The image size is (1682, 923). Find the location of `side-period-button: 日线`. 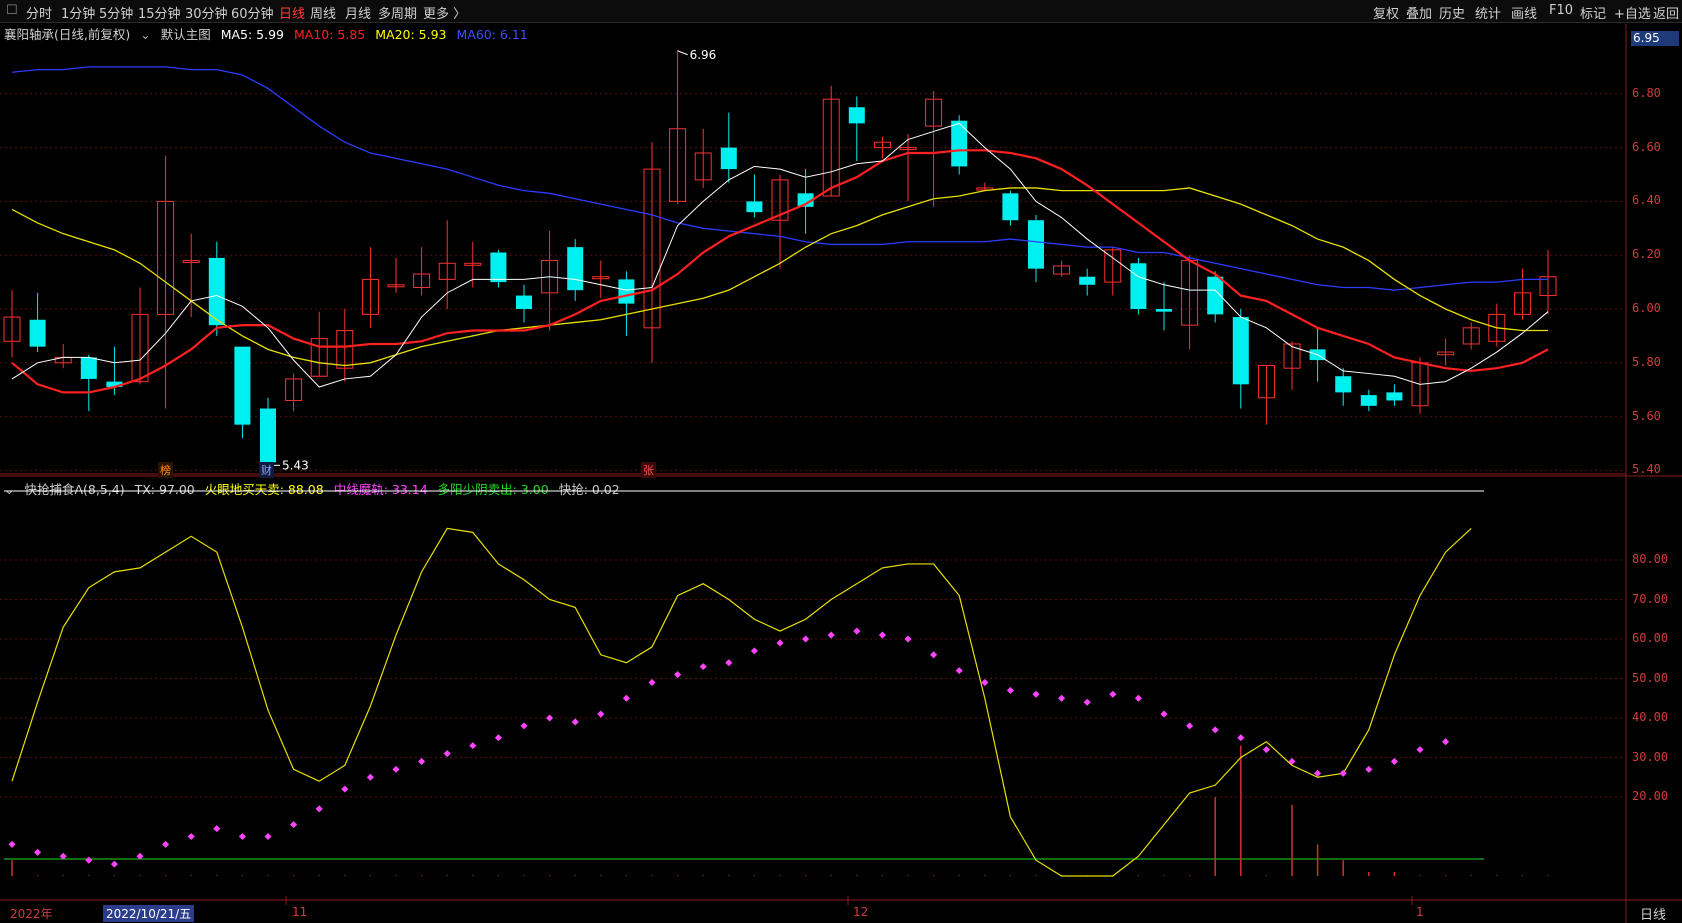

side-period-button: 日线 is located at coordinates (1653, 913).